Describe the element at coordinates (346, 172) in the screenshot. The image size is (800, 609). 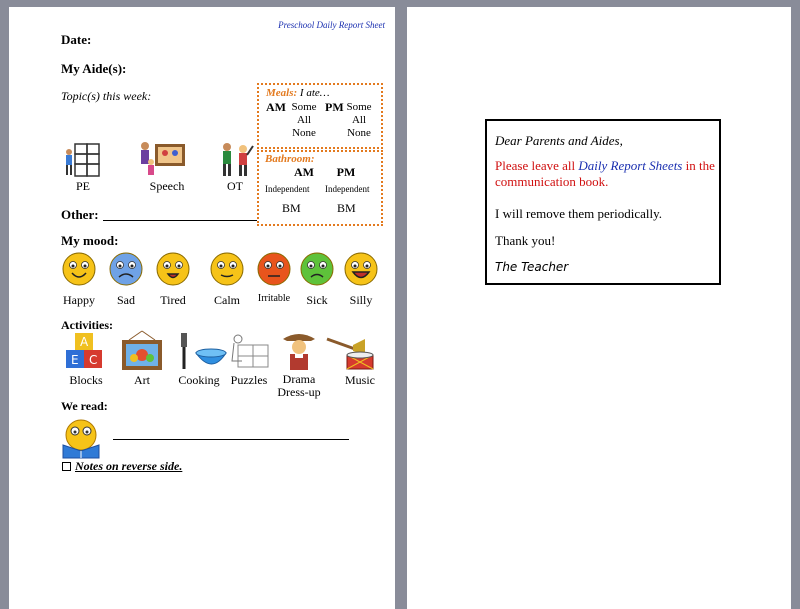
I see `bathroom-pm-label: PM` at that location.